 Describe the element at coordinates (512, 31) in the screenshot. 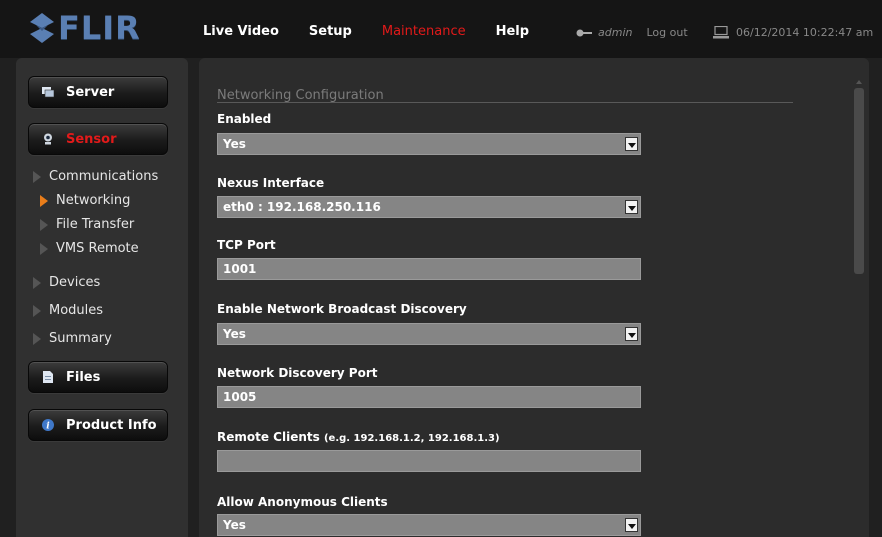

I see `nav-help: Help` at that location.